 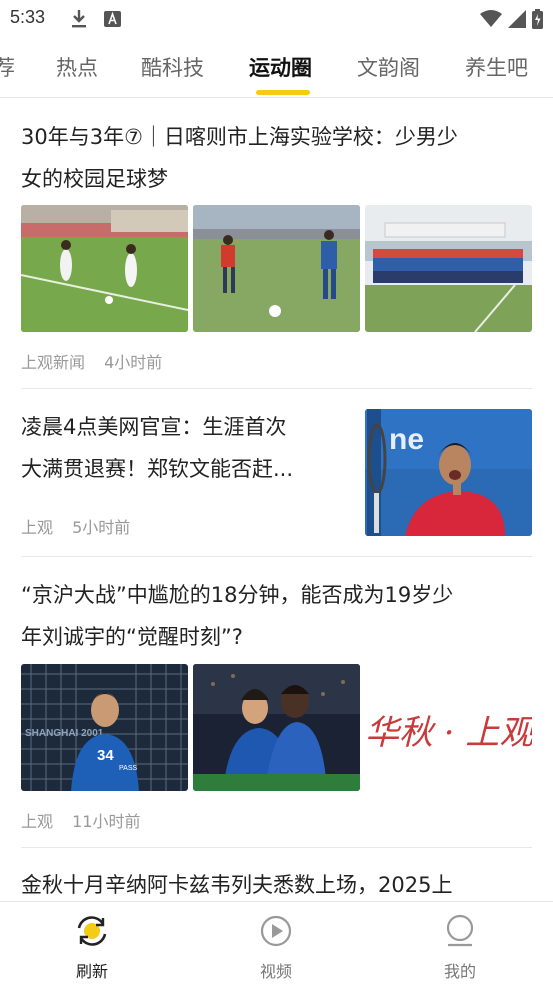 I want to click on article-title-line: 年刘诚宇的“觉醒时刻”?, so click(x=132, y=637).